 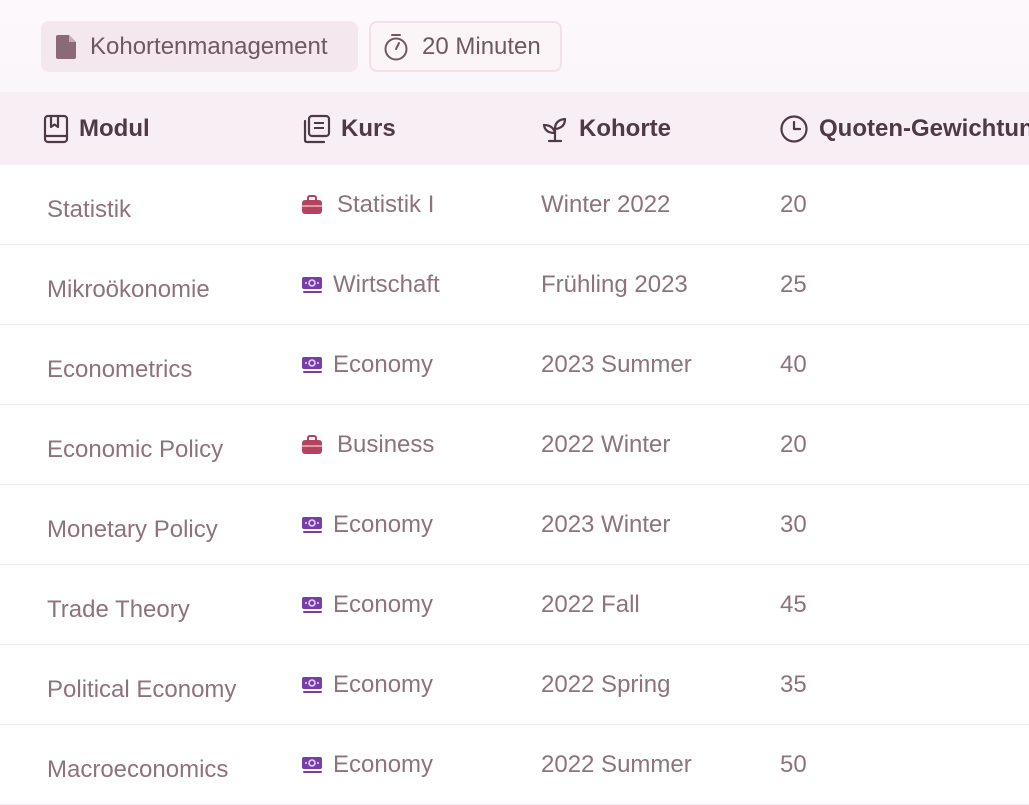 I want to click on table-row: Mikroökonomie Wirtschaft Frühling 2023 25, so click(x=514, y=285).